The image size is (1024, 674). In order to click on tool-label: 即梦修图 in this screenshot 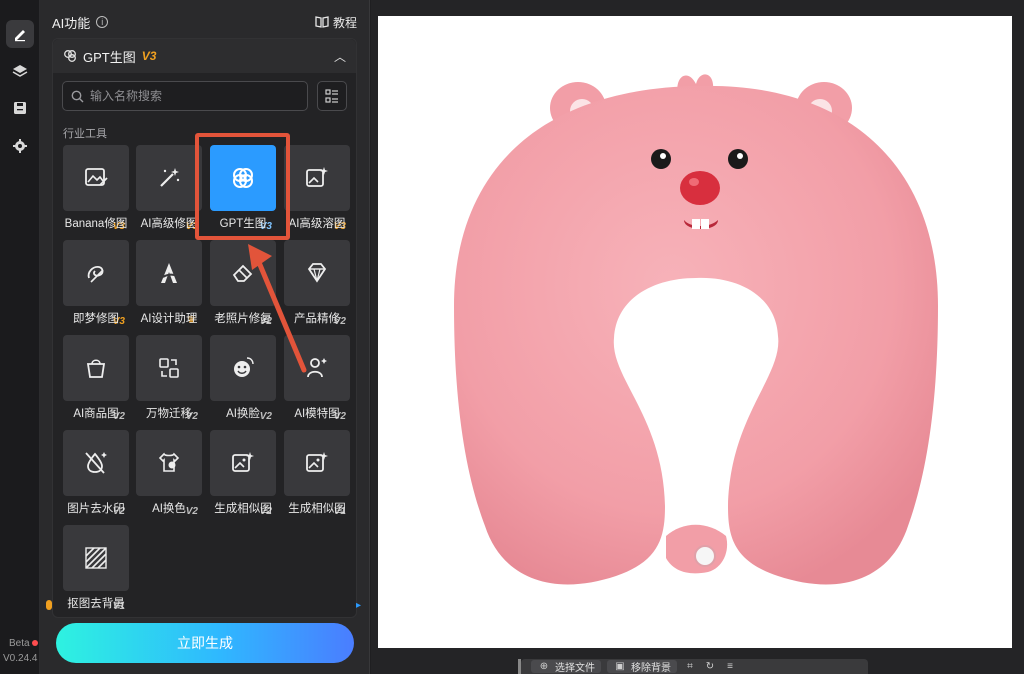, I will do `click(96, 319)`.